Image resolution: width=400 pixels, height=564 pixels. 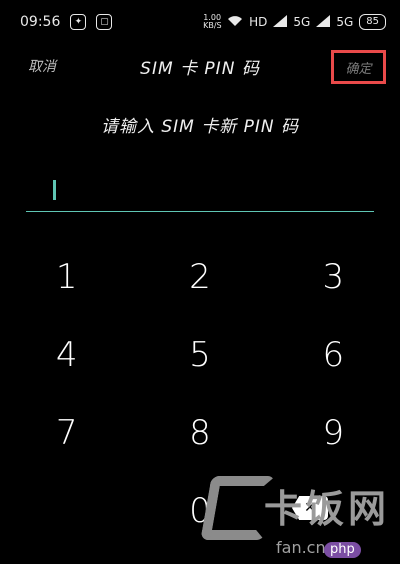 What do you see at coordinates (78, 22) in the screenshot?
I see `notification-app-icon: ✦` at bounding box center [78, 22].